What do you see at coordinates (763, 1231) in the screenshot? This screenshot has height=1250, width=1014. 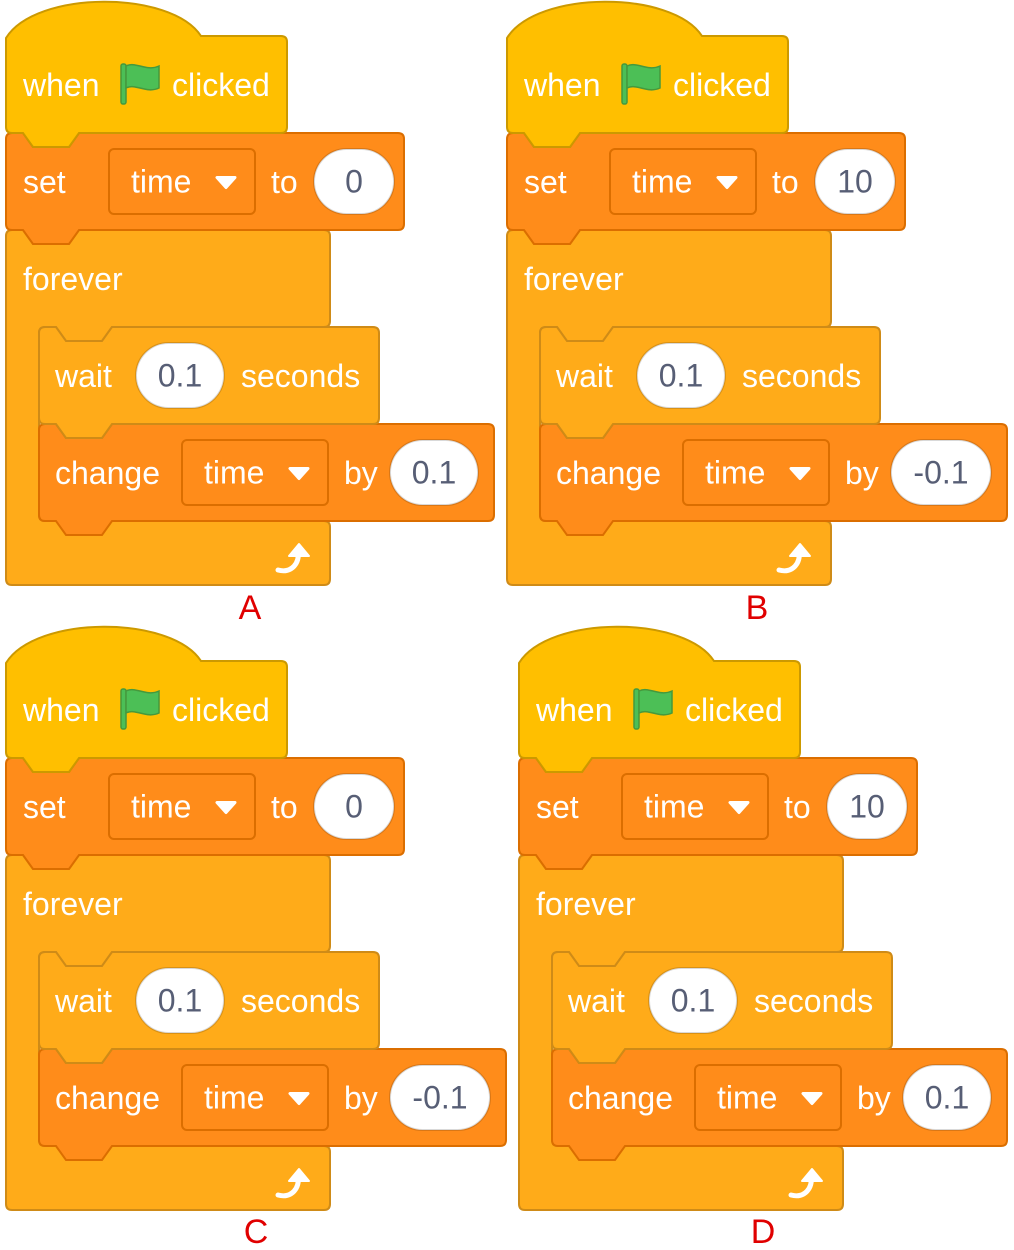 I see `option-label: D` at bounding box center [763, 1231].